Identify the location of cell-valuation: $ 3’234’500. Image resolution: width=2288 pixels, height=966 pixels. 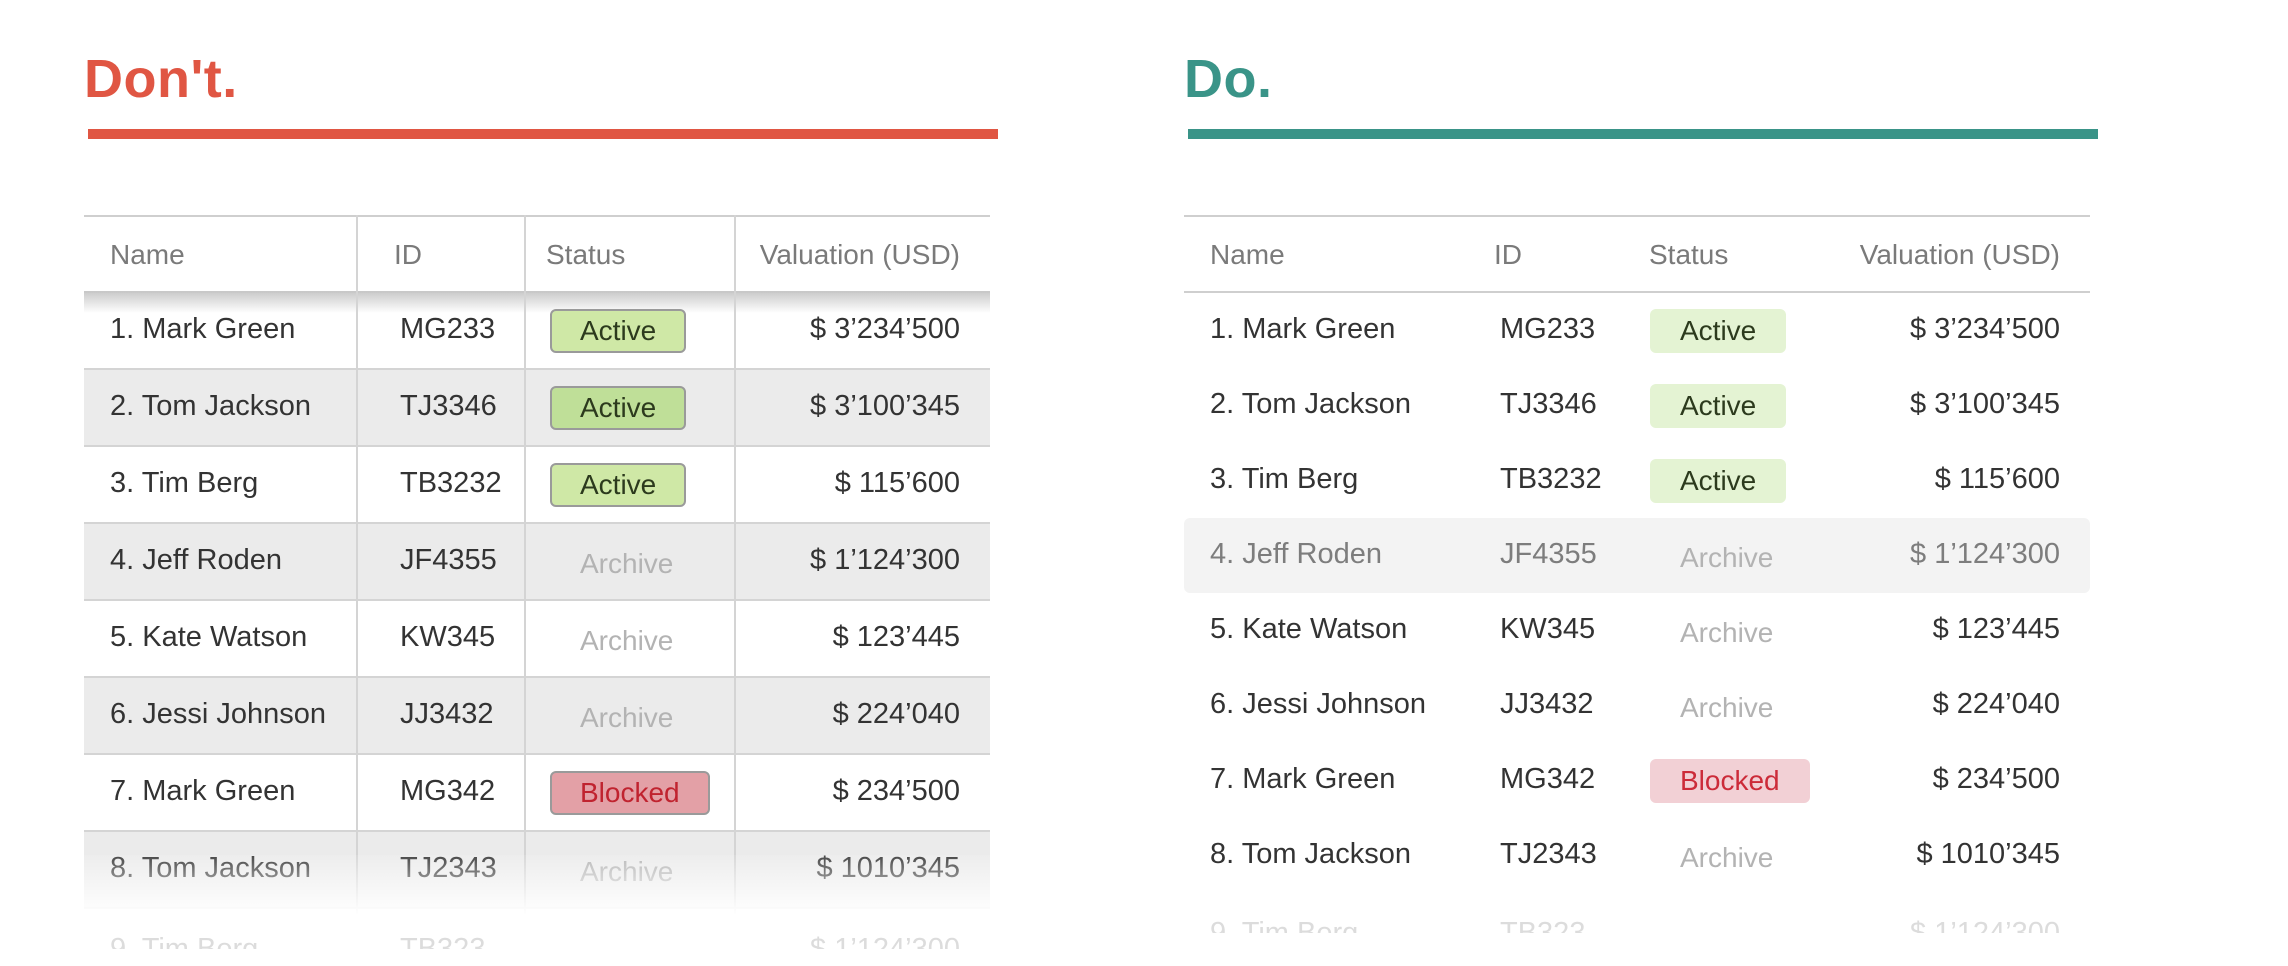
(885, 329).